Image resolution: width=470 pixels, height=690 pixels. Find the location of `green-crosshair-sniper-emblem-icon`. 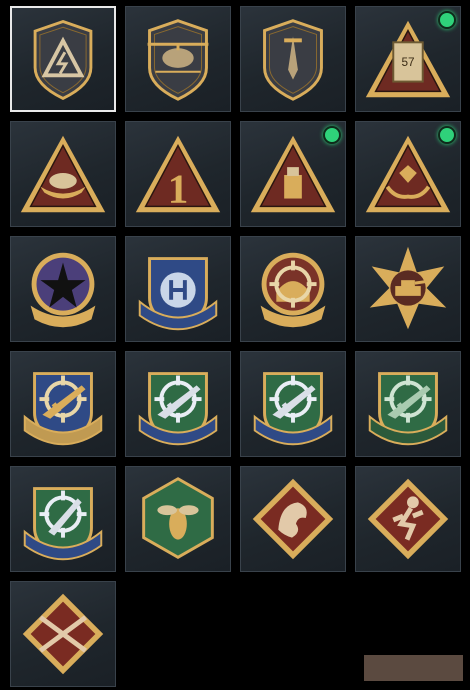

green-crosshair-sniper-emblem-icon is located at coordinates (408, 409).